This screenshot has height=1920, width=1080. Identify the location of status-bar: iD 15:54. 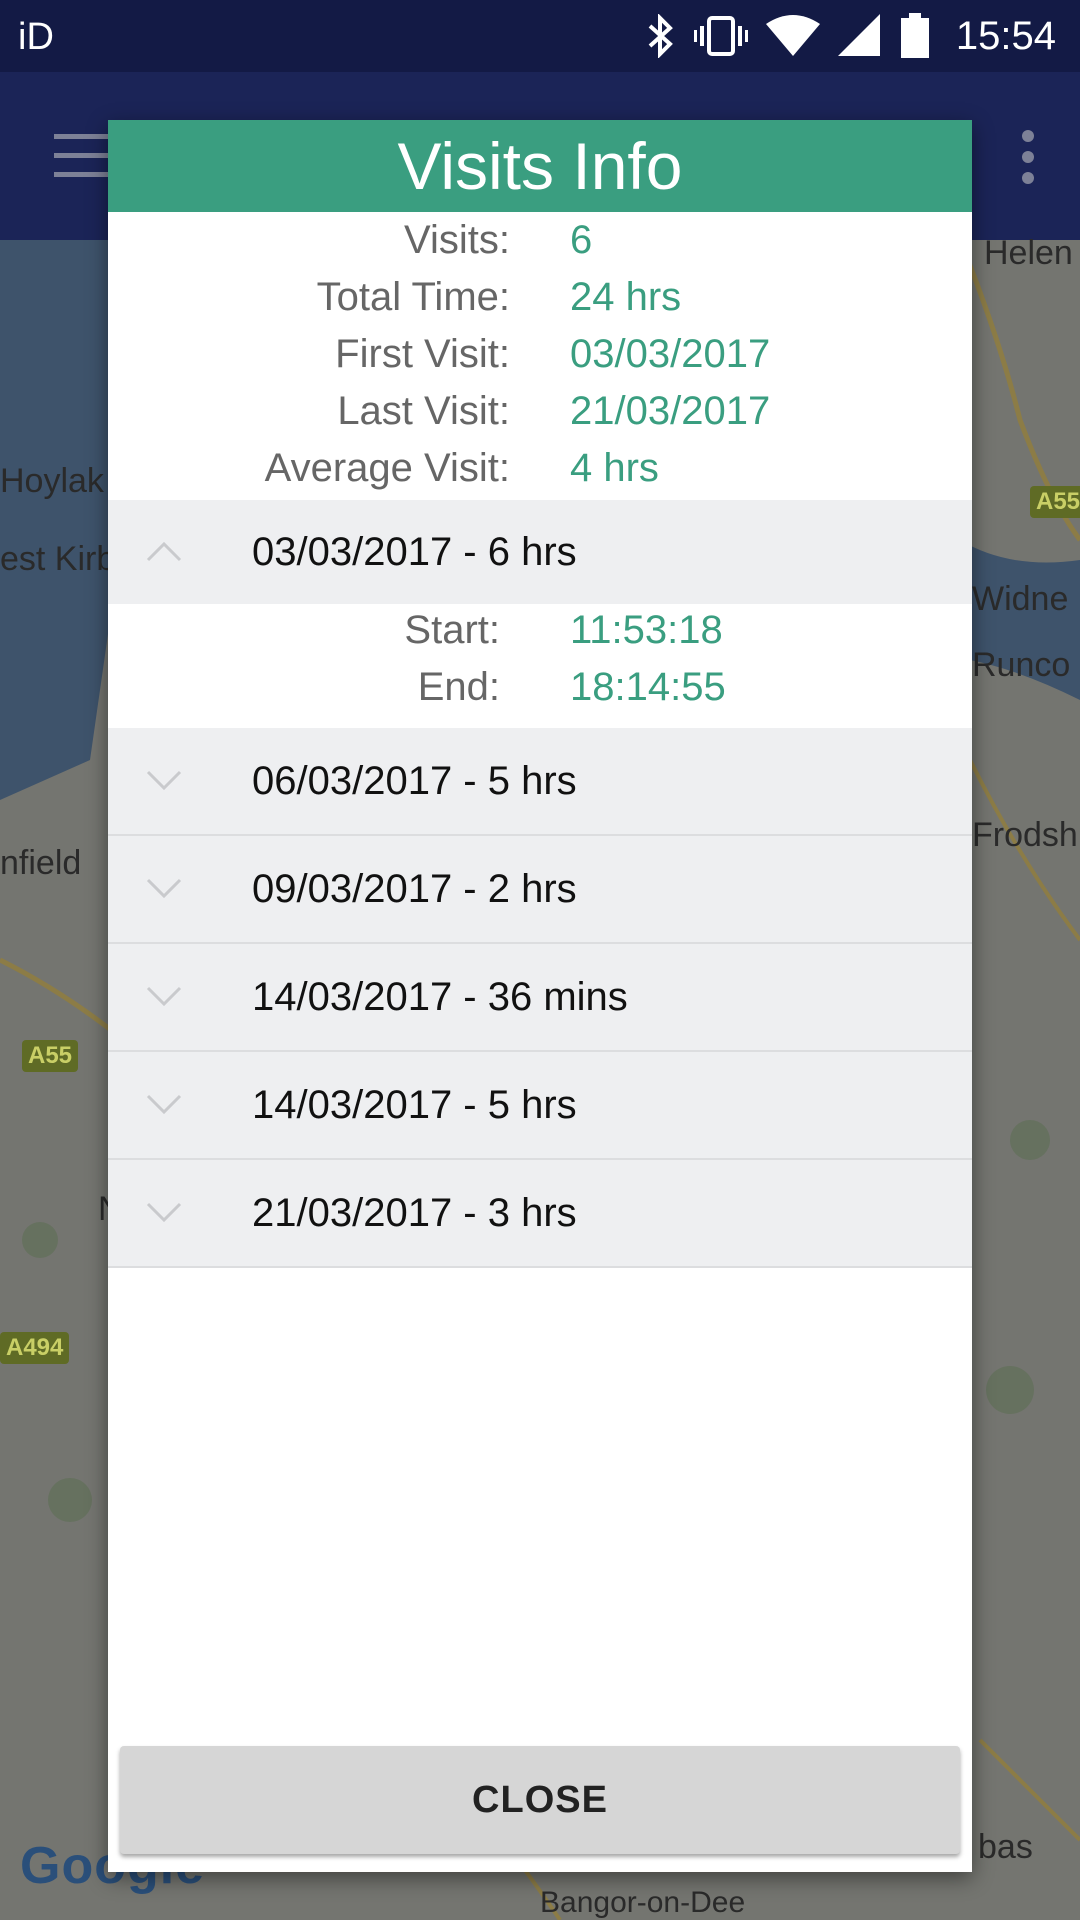
(540, 36).